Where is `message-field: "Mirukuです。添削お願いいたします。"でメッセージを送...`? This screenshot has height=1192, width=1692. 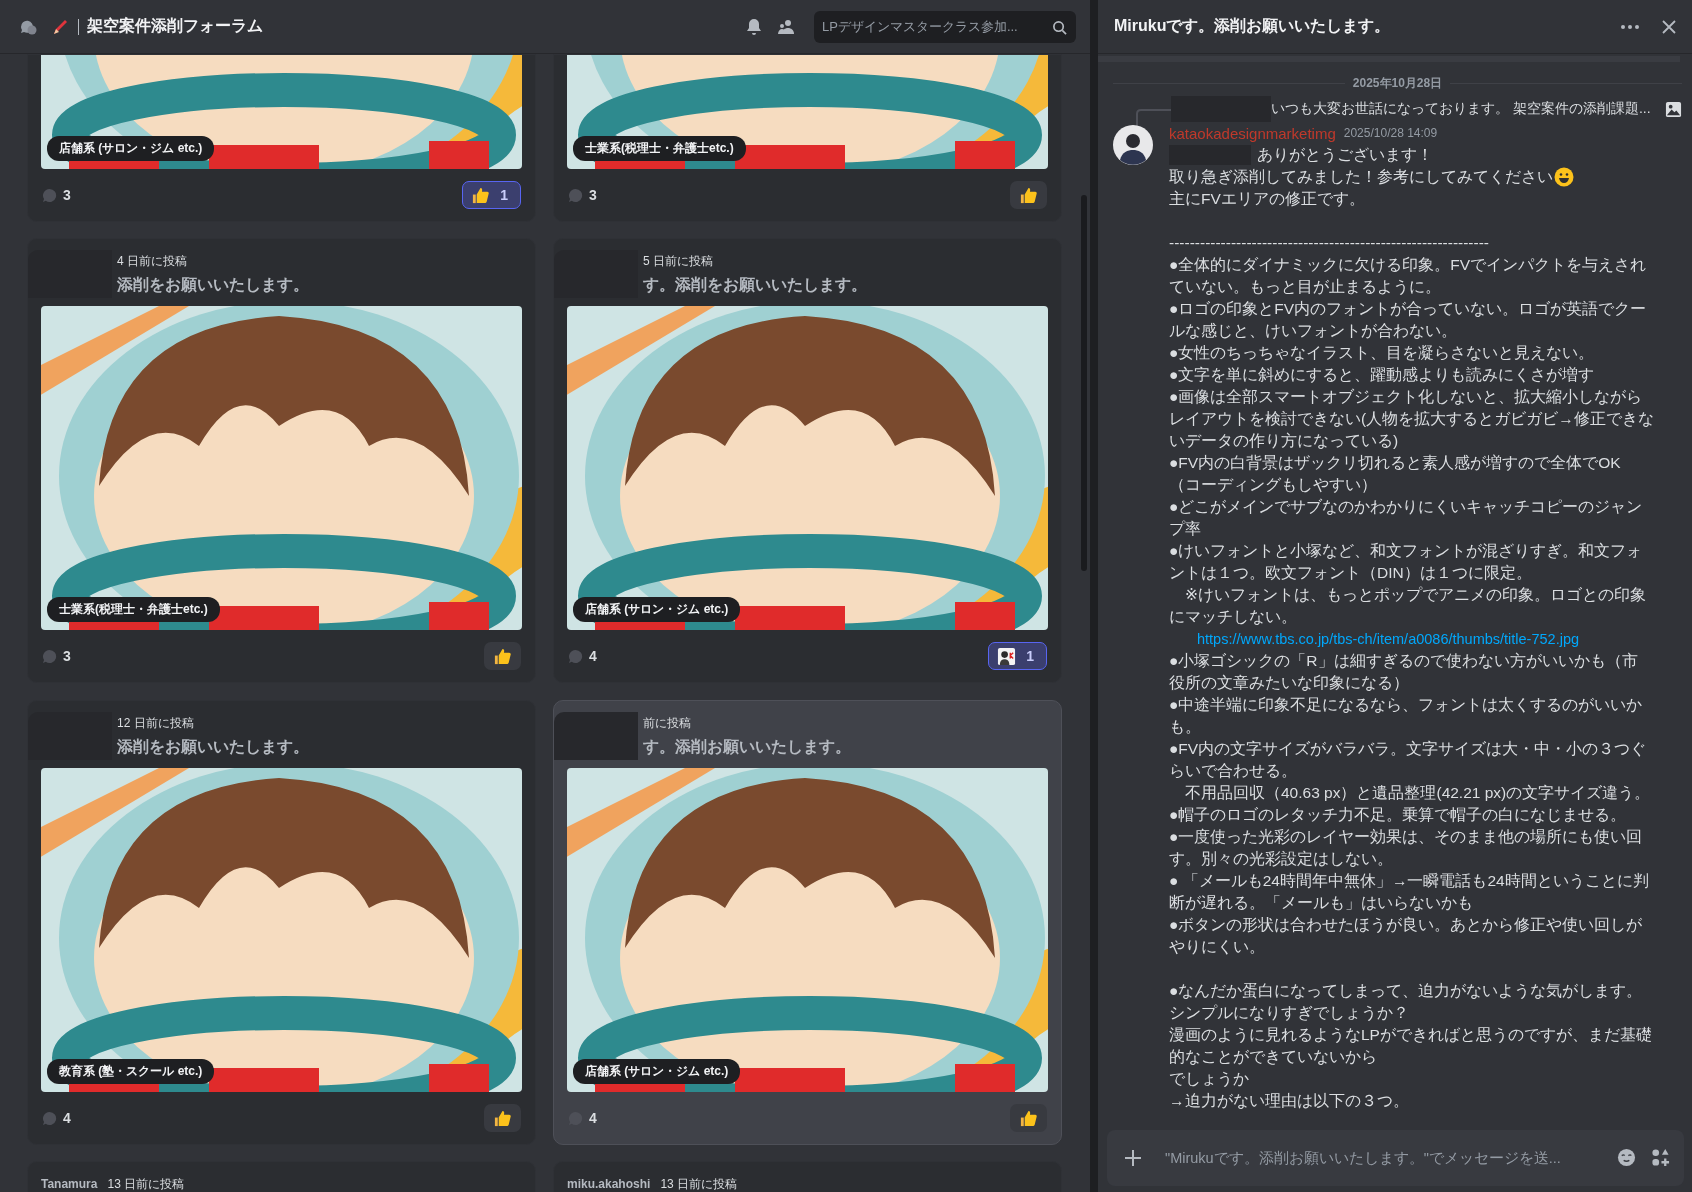
message-field: "Mirukuです。添削お願いいたします。"でメッセージを送... is located at coordinates (1395, 1158).